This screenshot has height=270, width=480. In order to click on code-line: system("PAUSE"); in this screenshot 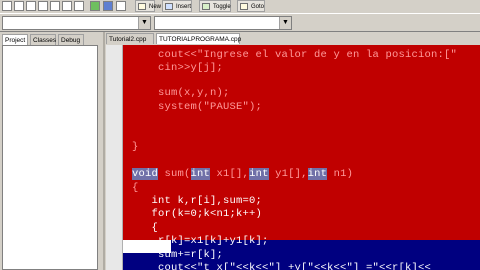, I will do `click(197, 107)`.